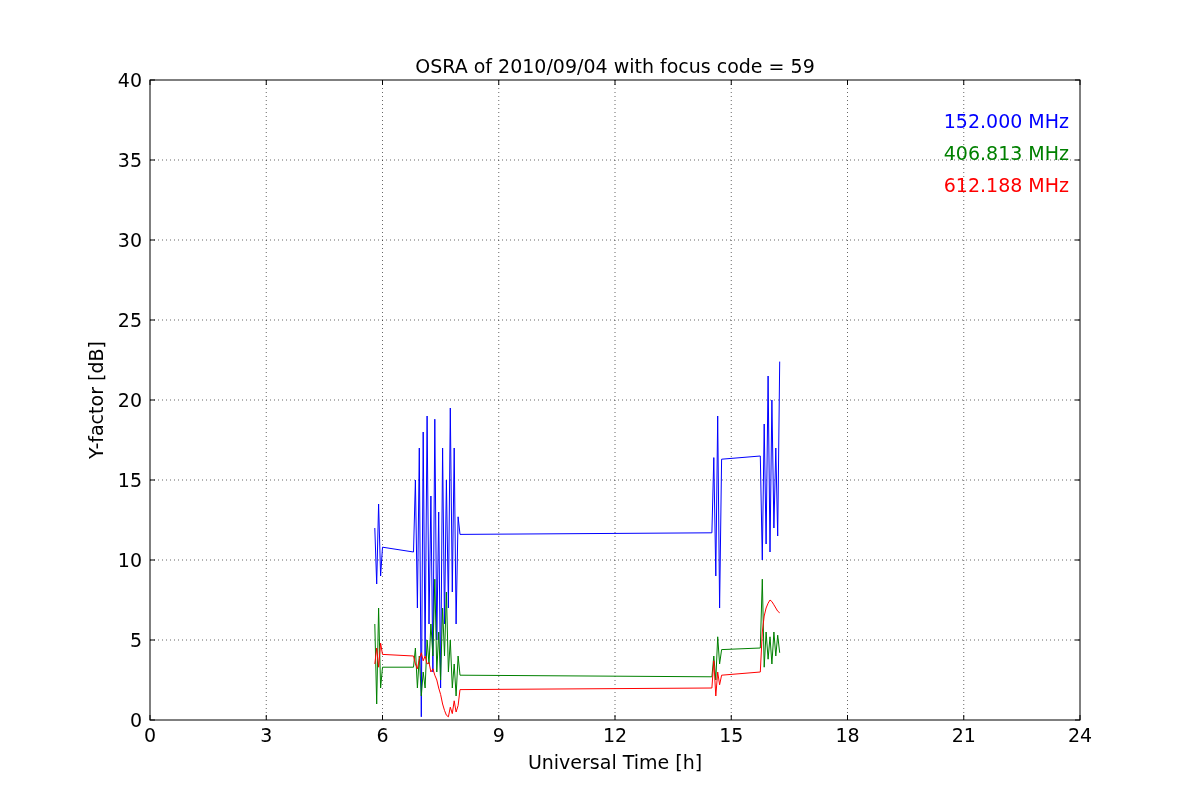 This screenshot has width=1200, height=800. What do you see at coordinates (1006, 153) in the screenshot?
I see `legend-label: 406.813 MHz` at bounding box center [1006, 153].